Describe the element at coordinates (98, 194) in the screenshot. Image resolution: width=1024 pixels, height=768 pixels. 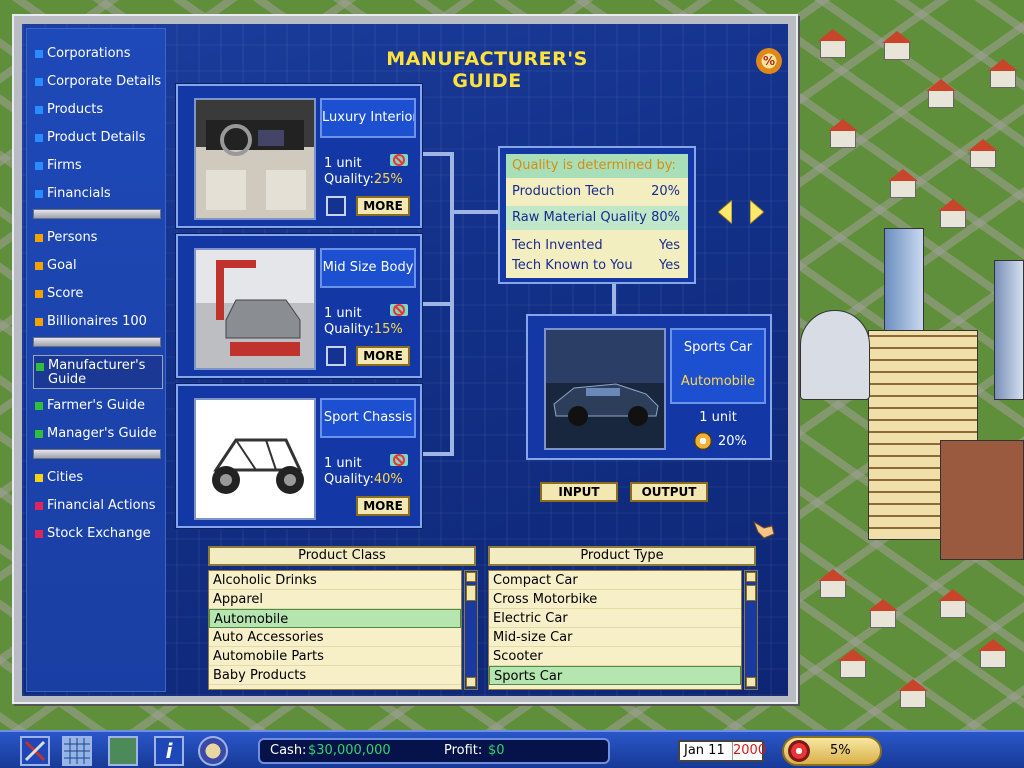
I see `sidebar-item-financials: Financials` at that location.